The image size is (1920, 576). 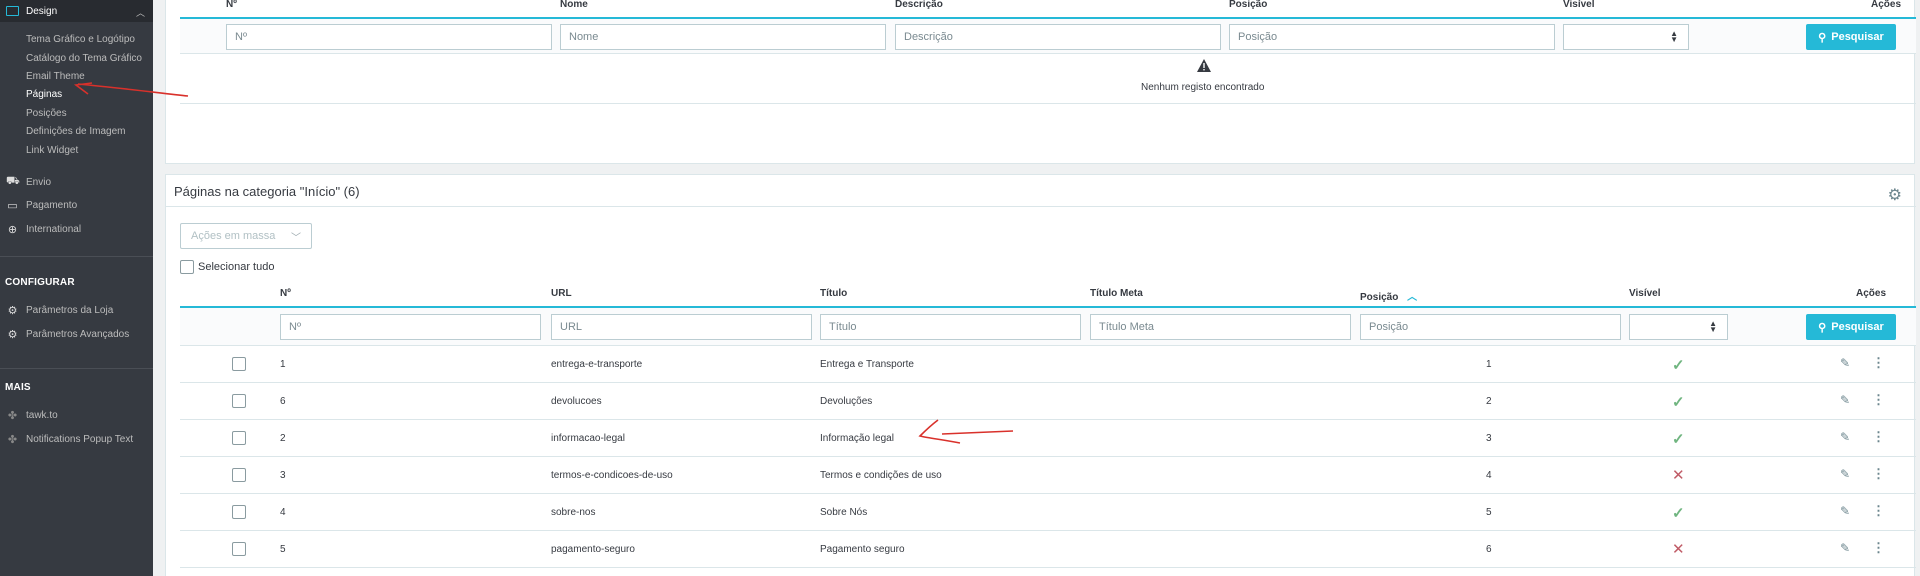 What do you see at coordinates (187, 267) in the screenshot?
I see `select-all-checkbox` at bounding box center [187, 267].